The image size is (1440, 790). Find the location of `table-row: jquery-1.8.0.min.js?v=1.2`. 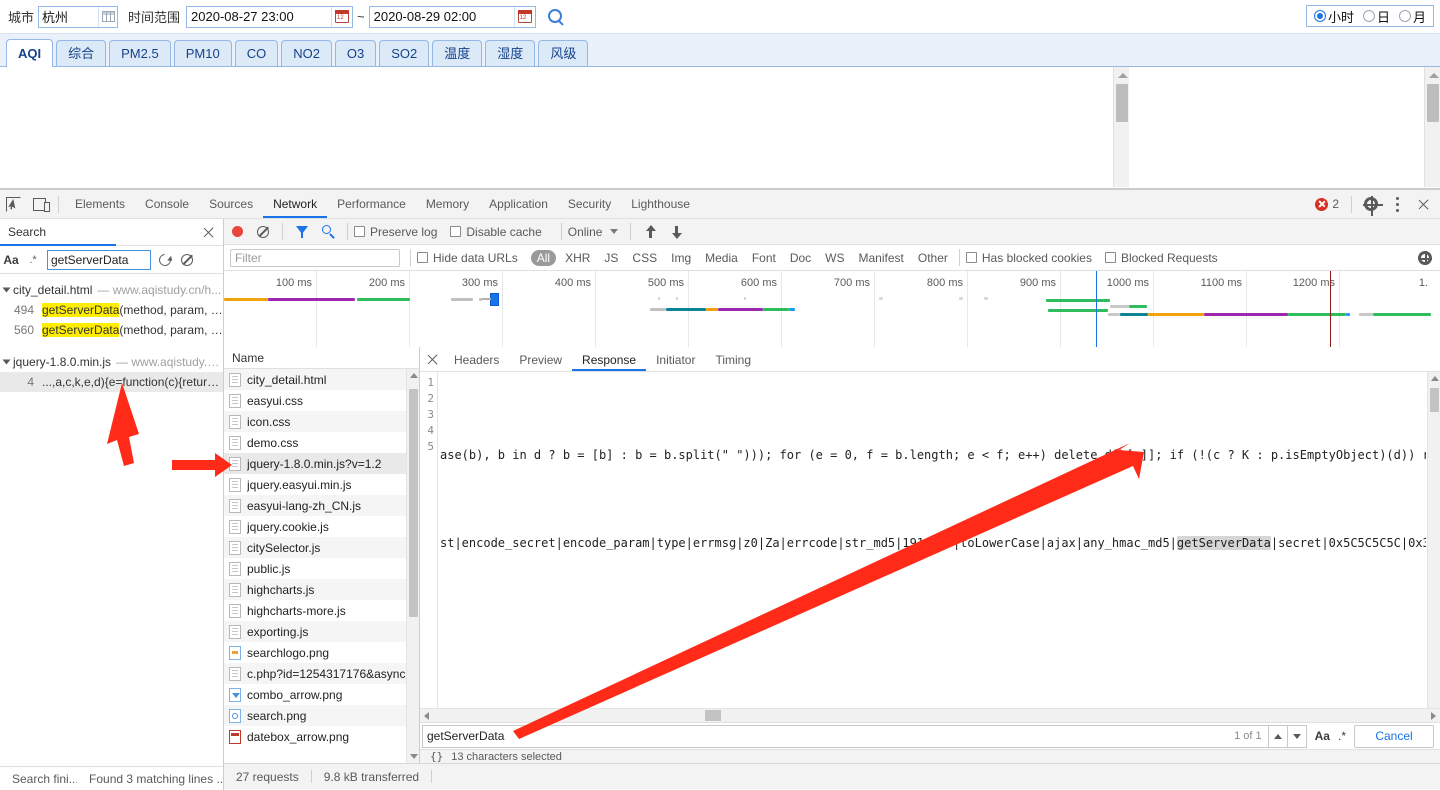

table-row: jquery-1.8.0.min.js?v=1.2 is located at coordinates (321, 463).